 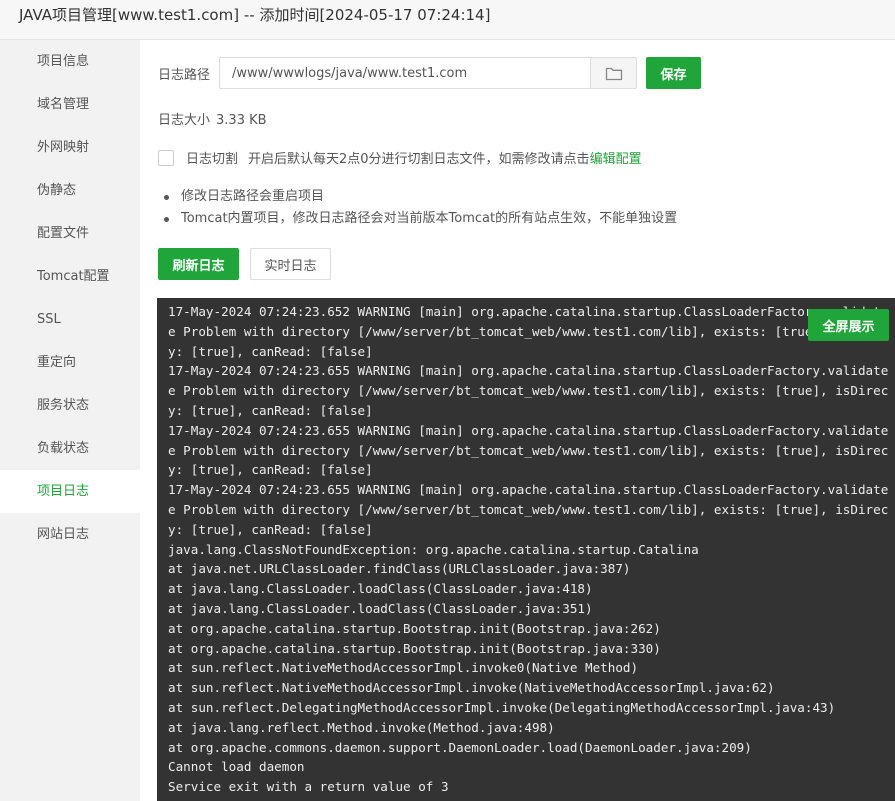 What do you see at coordinates (198, 264) in the screenshot?
I see `refresh-log-button: 刷新日志` at bounding box center [198, 264].